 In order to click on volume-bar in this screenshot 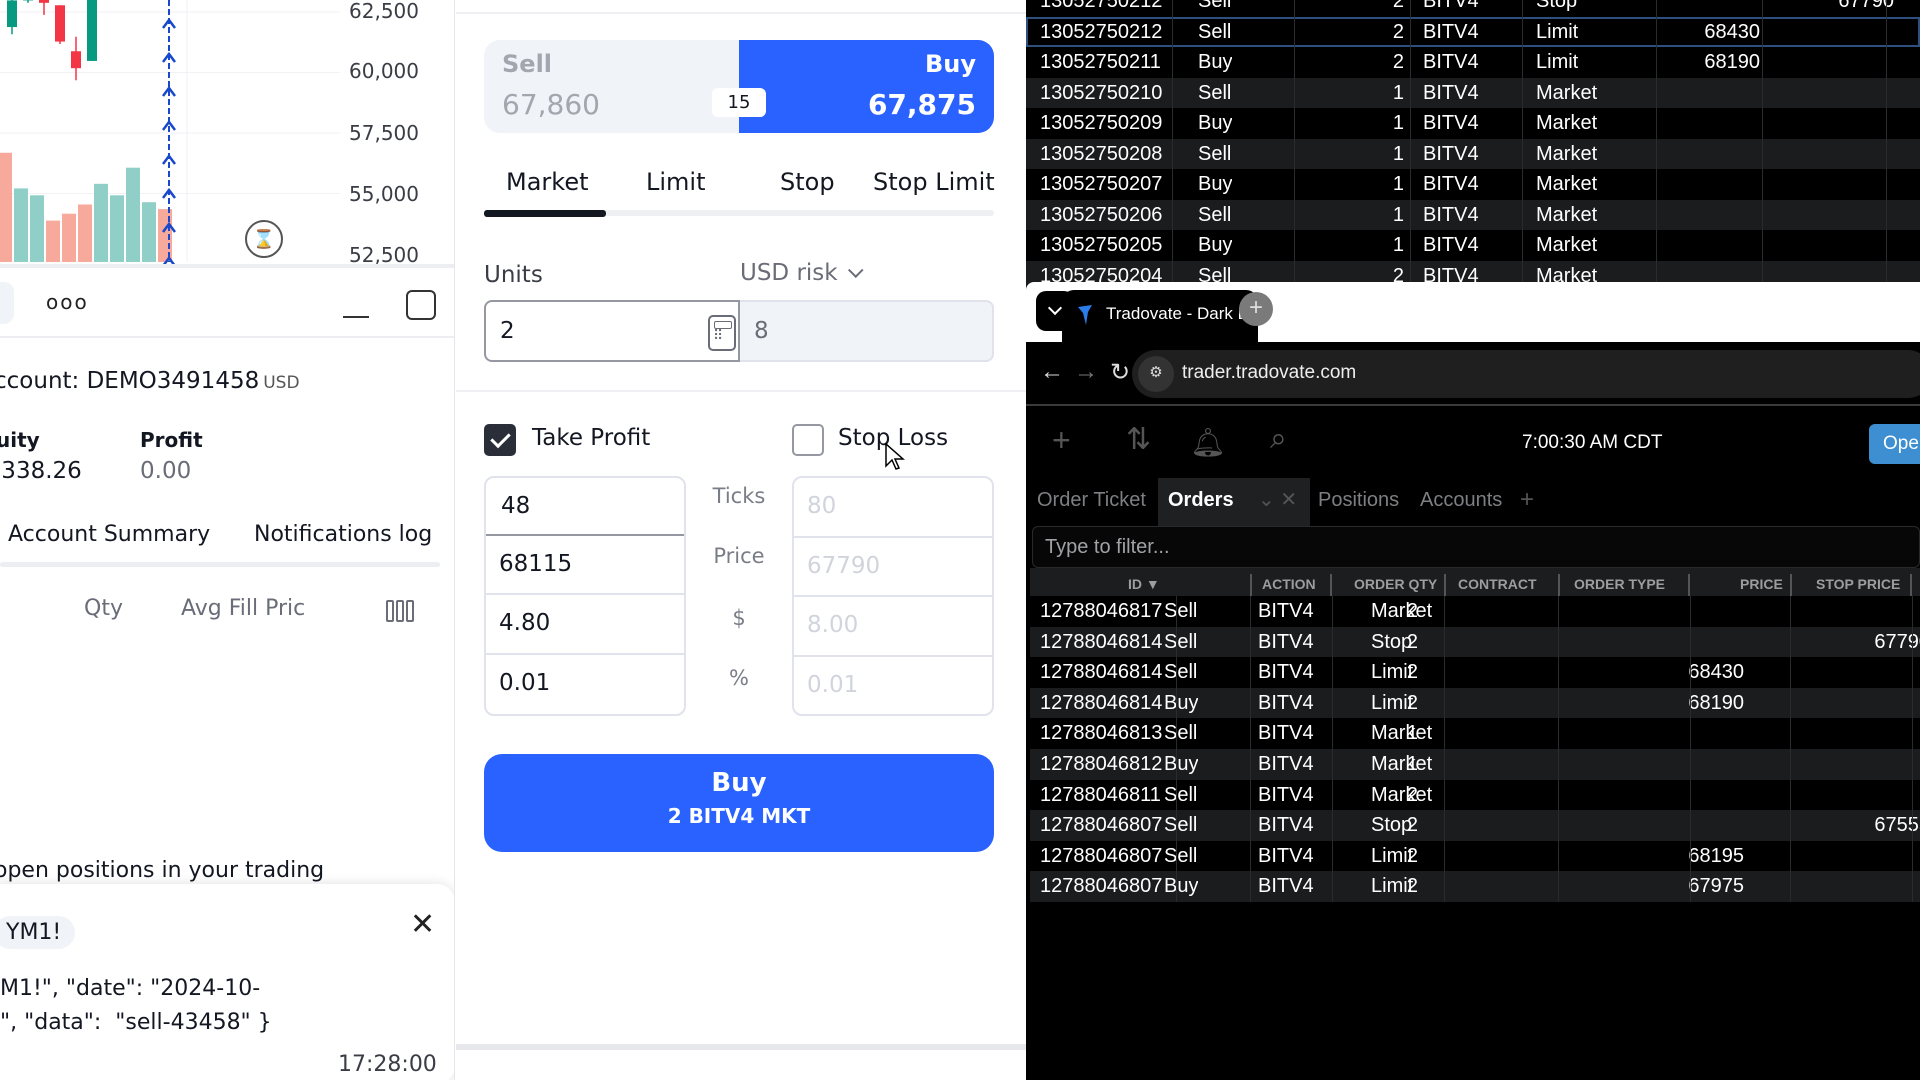, I will do `click(149, 232)`.